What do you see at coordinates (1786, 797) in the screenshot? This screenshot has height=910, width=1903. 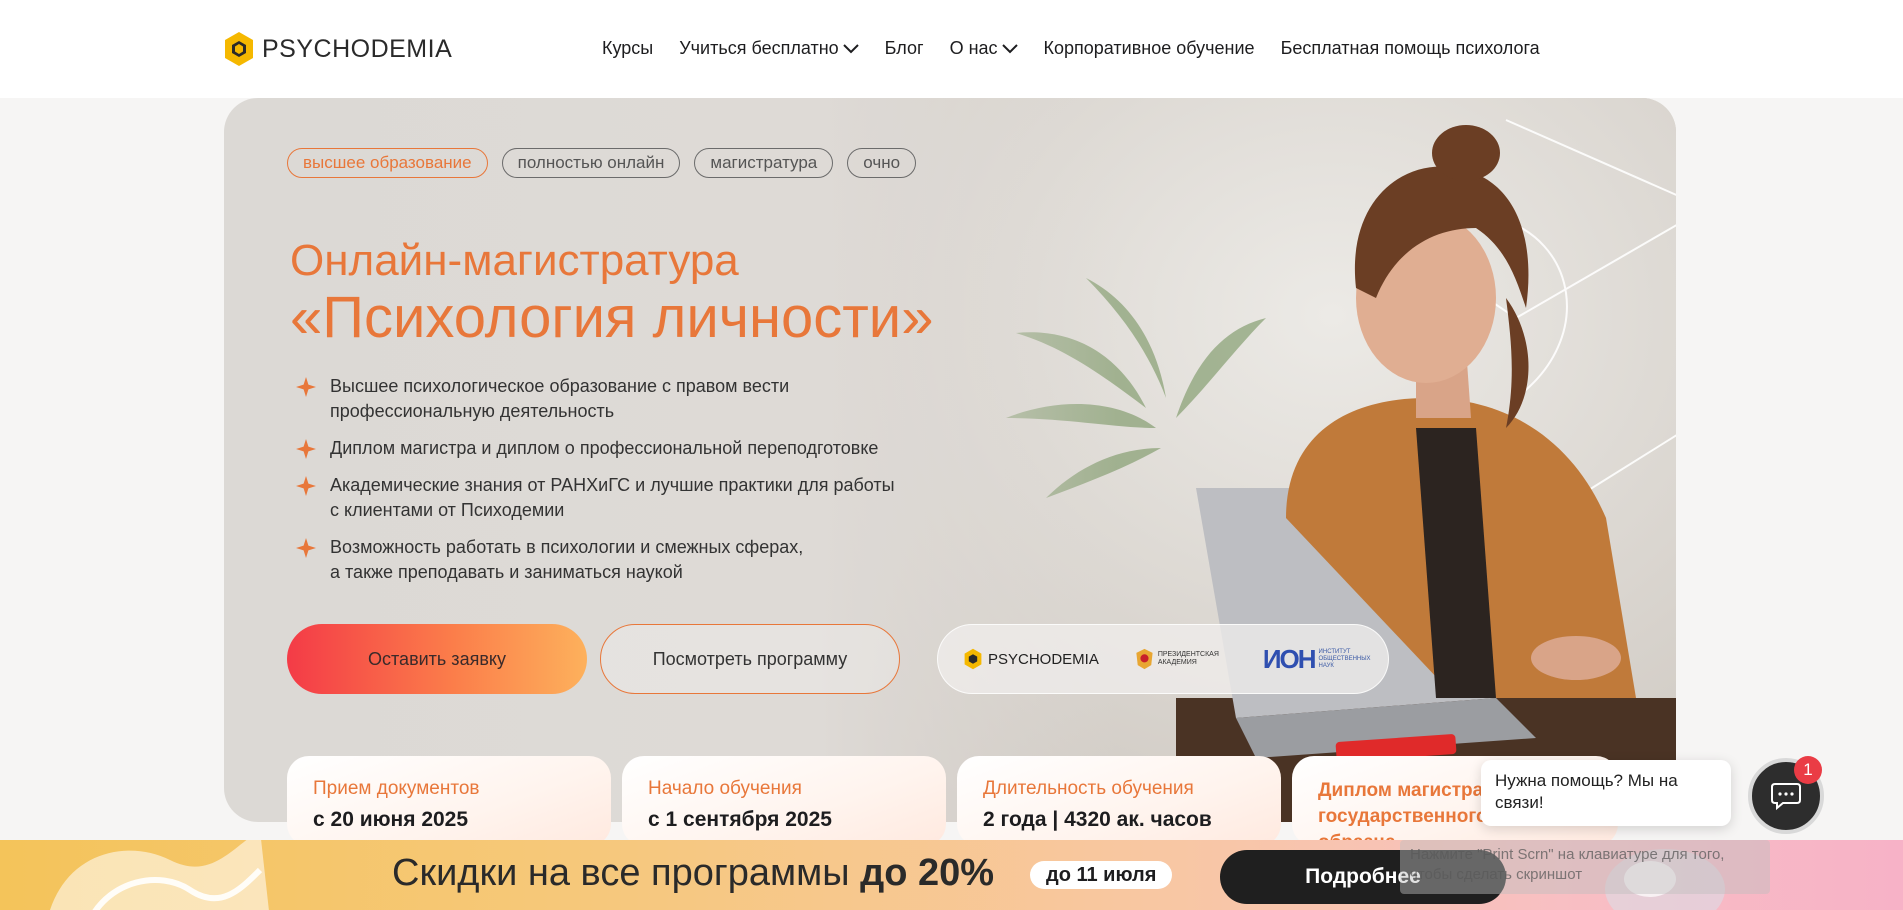 I see `chat-icon` at bounding box center [1786, 797].